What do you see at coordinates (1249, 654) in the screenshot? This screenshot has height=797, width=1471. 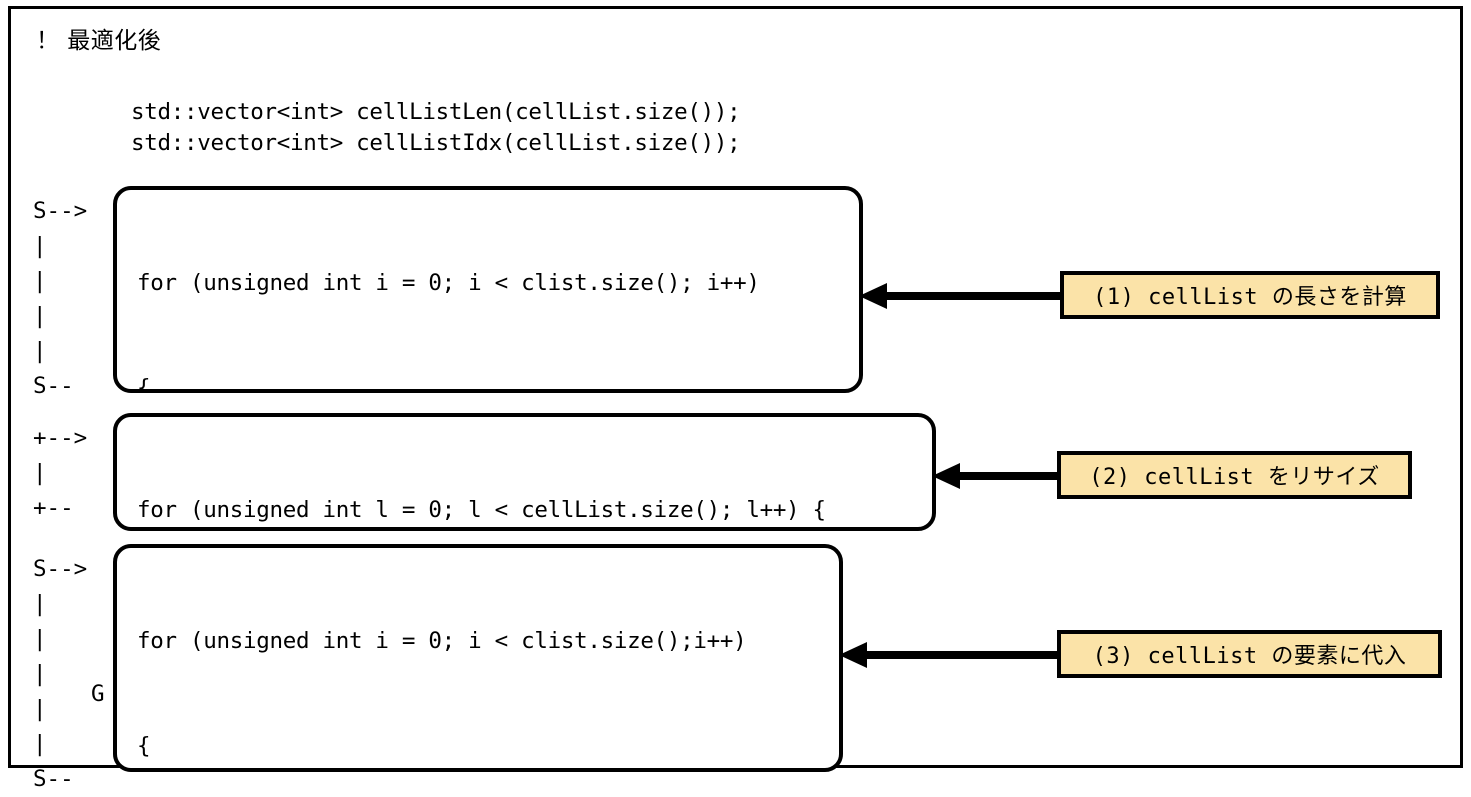 I see `callout-label-3: (3) cellList の要素に代入` at bounding box center [1249, 654].